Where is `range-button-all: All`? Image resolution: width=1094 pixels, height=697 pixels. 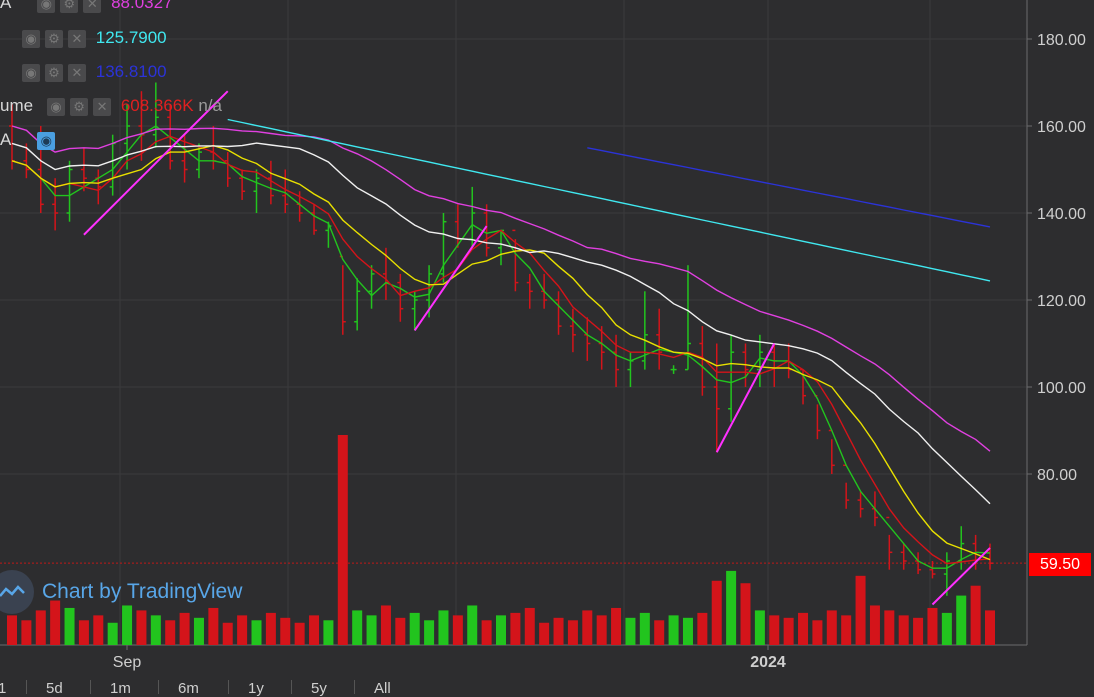
range-button-all: All is located at coordinates (382, 688).